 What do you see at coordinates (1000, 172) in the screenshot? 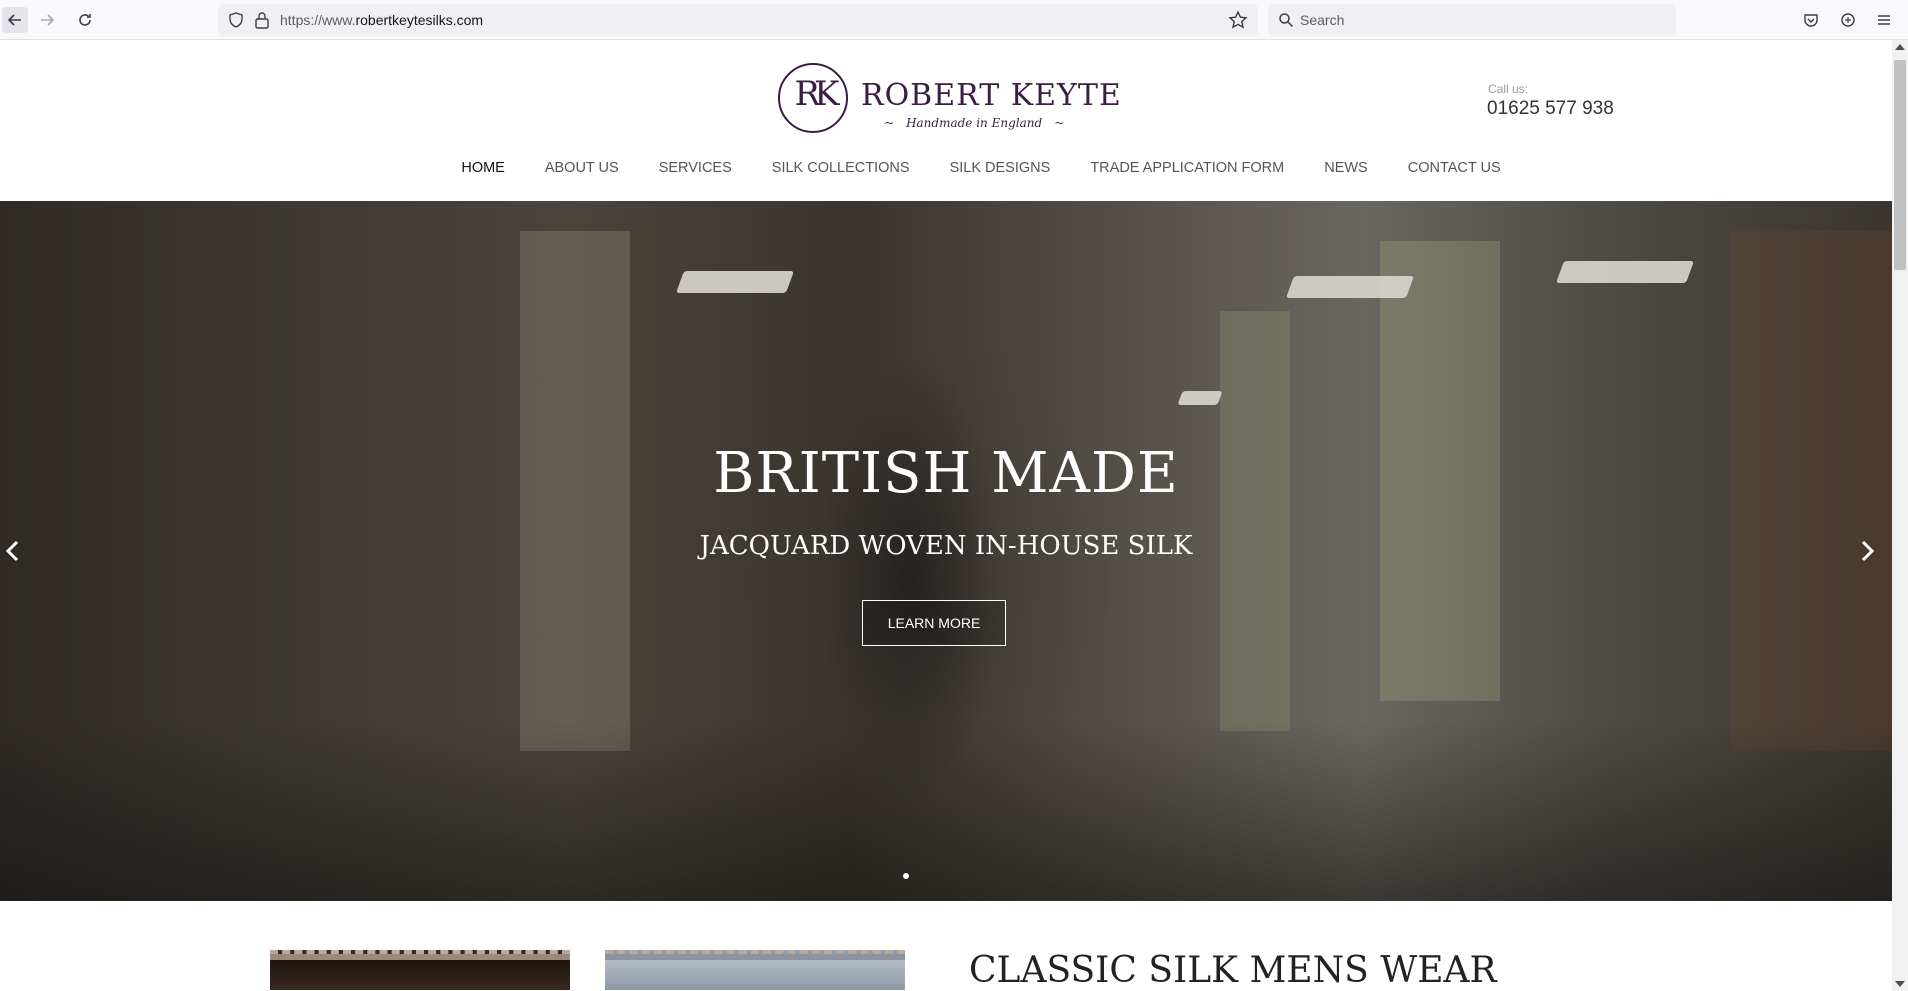
I see `nav-item-silk-designs: SILK DESIGNS` at bounding box center [1000, 172].